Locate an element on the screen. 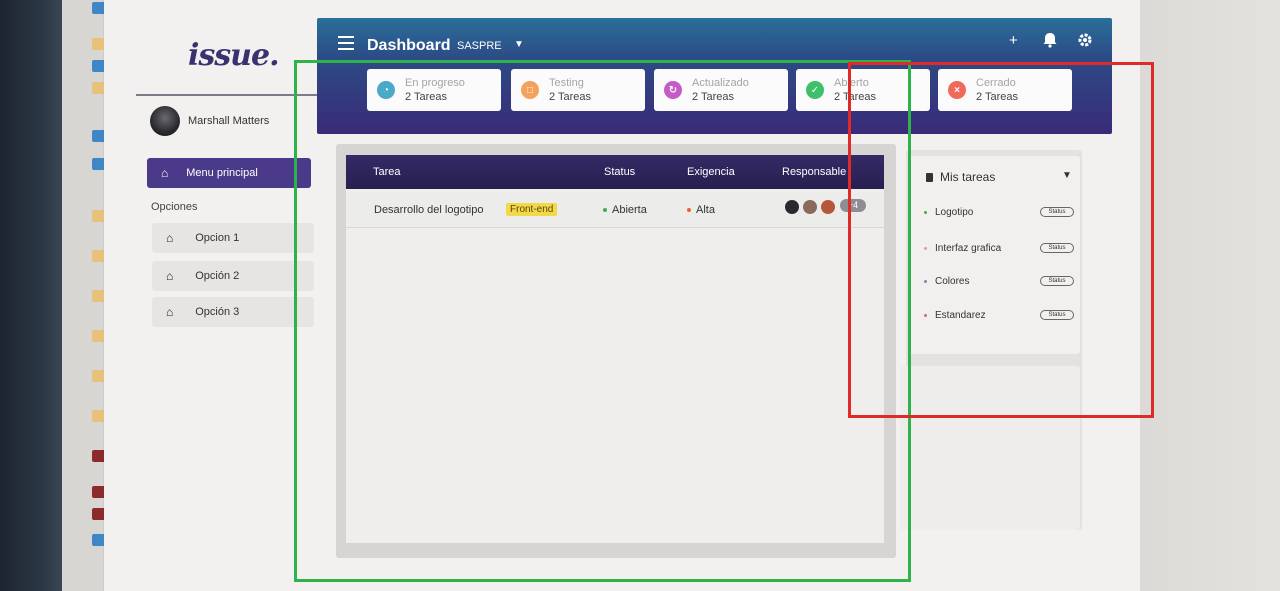 The image size is (1280, 591). page-title: Dashboard is located at coordinates (409, 45).